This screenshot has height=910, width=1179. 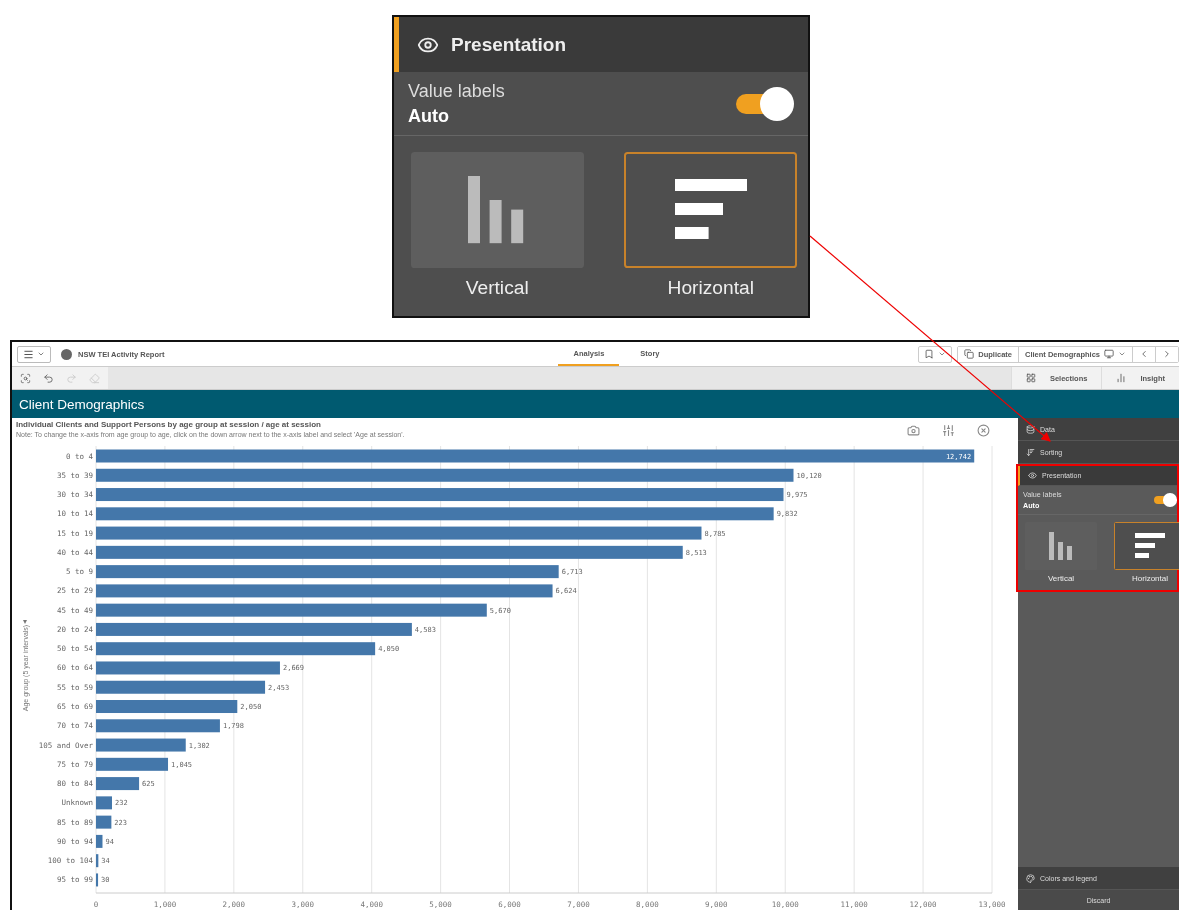 I want to click on grid-icon, so click(x=1030, y=378).